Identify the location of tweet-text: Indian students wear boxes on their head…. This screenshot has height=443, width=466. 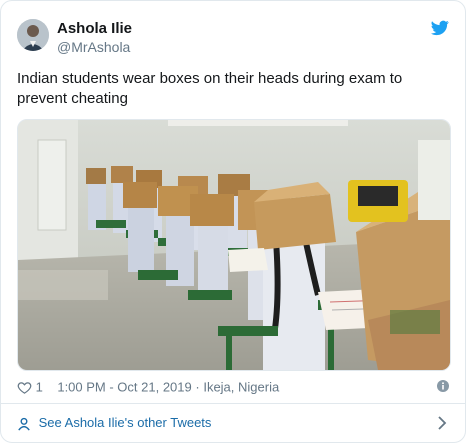
(210, 88).